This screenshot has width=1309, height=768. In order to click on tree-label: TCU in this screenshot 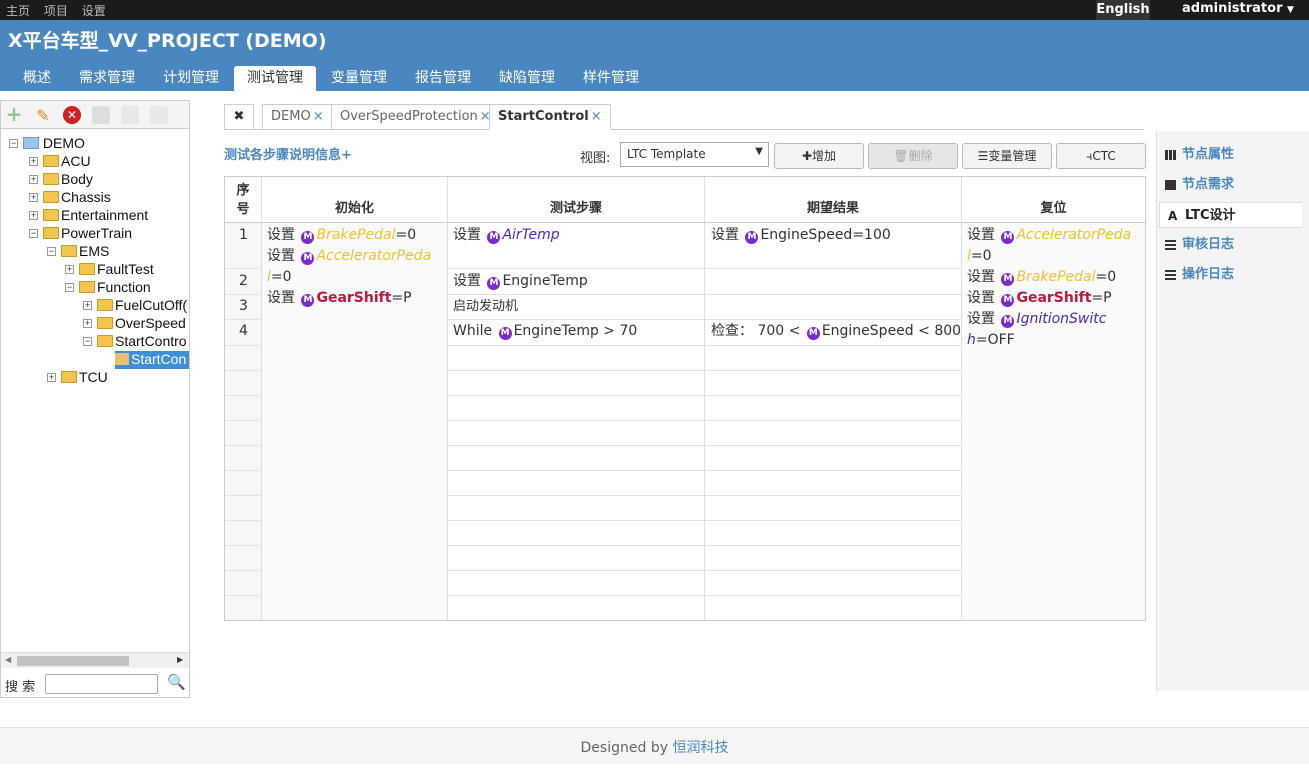, I will do `click(93, 377)`.